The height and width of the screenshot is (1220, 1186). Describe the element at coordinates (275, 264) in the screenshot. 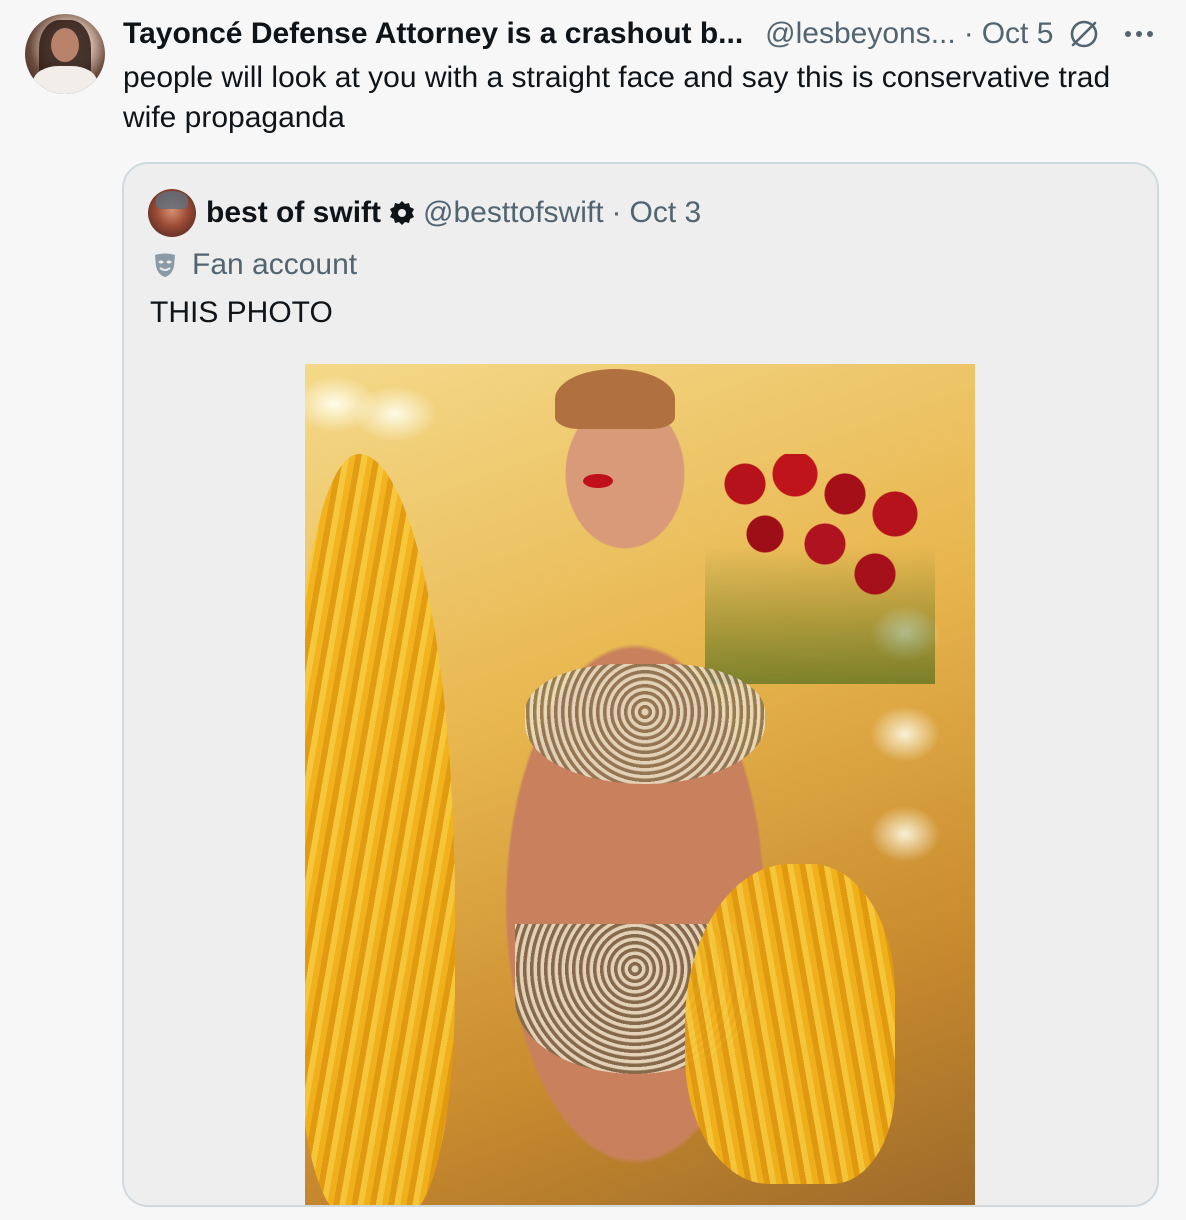

I see `account-label-text: Fan account` at that location.